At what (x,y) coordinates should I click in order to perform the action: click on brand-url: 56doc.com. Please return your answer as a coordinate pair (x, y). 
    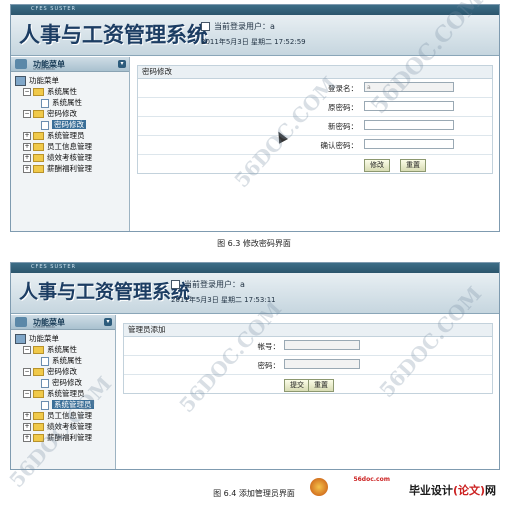
    Looking at the image, I should click on (371, 479).